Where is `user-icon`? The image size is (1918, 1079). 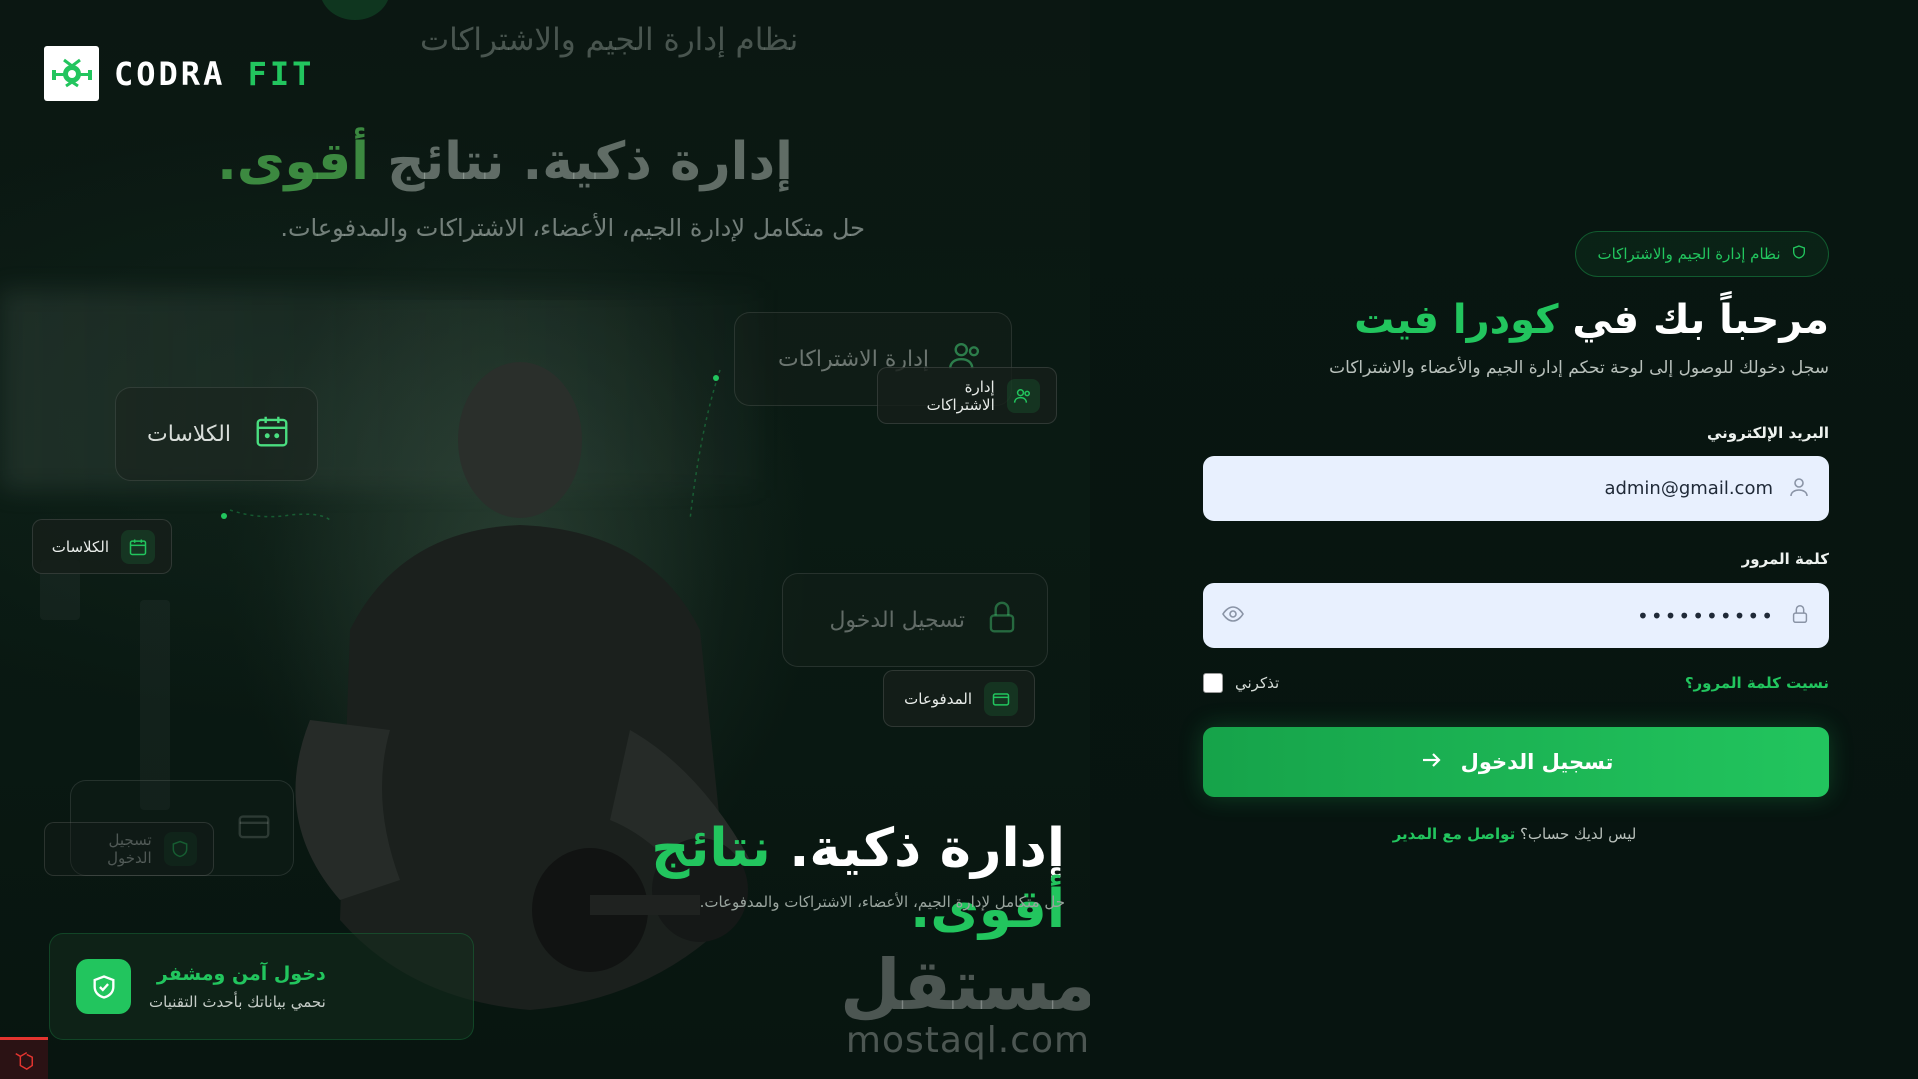 user-icon is located at coordinates (1799, 489).